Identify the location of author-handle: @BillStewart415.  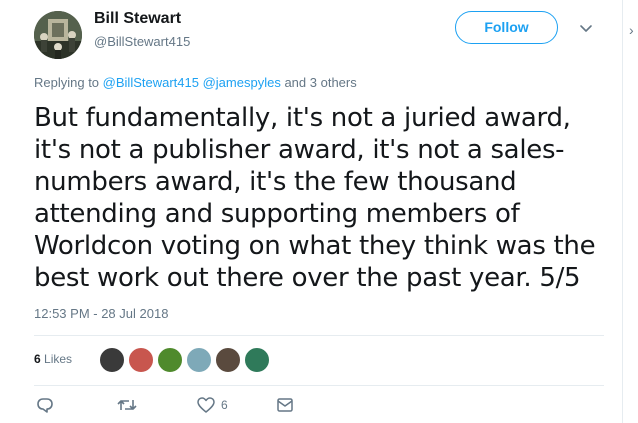
(142, 41).